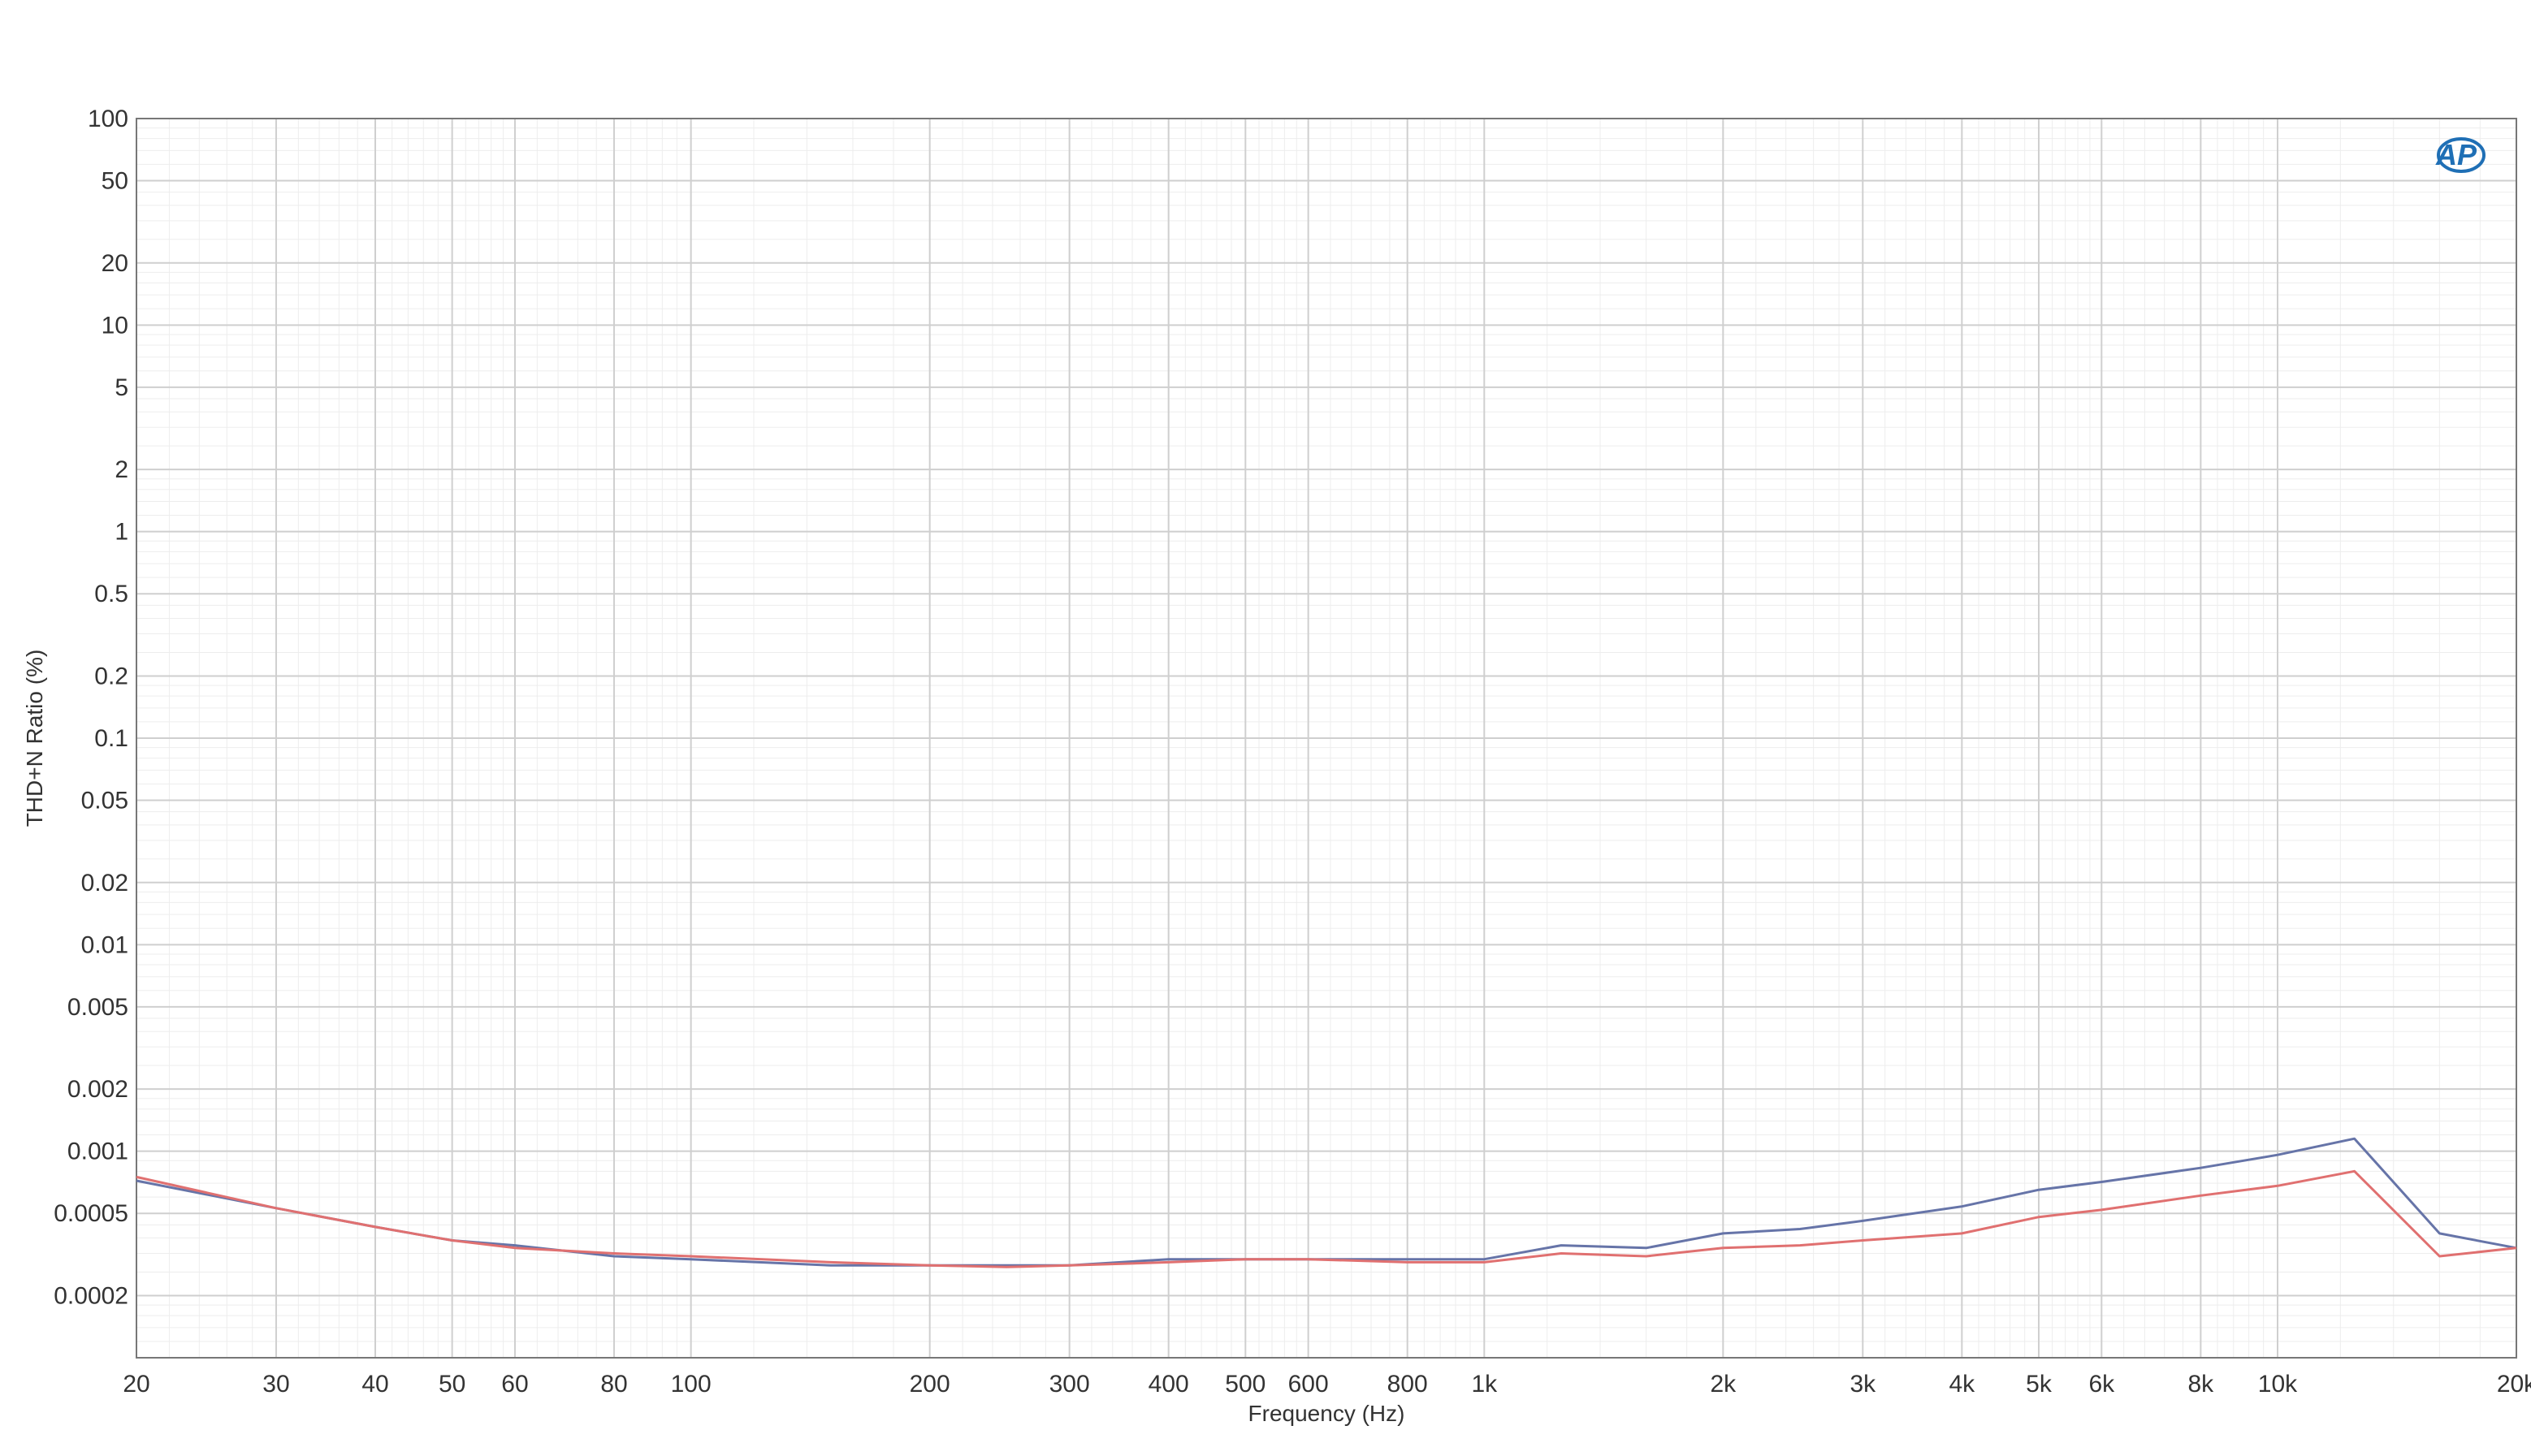 The width and height of the screenshot is (2531, 1456). Describe the element at coordinates (104, 801) in the screenshot. I see `y-tick-label: 0.05` at that location.